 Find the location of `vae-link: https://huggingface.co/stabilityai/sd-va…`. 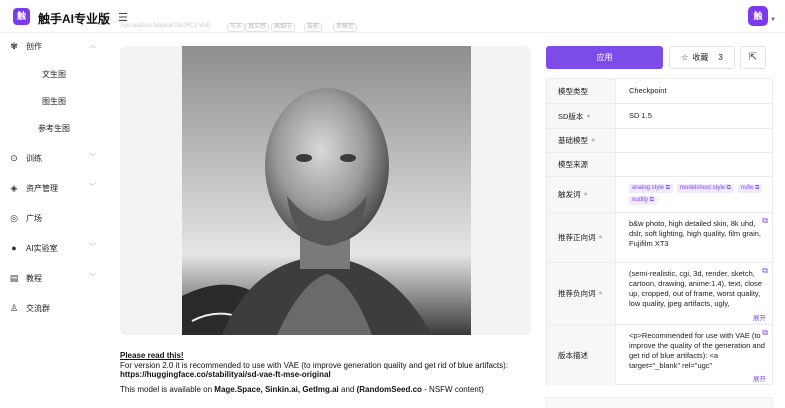

vae-link: https://huggingface.co/stabilityai/sd-va… is located at coordinates (225, 374).